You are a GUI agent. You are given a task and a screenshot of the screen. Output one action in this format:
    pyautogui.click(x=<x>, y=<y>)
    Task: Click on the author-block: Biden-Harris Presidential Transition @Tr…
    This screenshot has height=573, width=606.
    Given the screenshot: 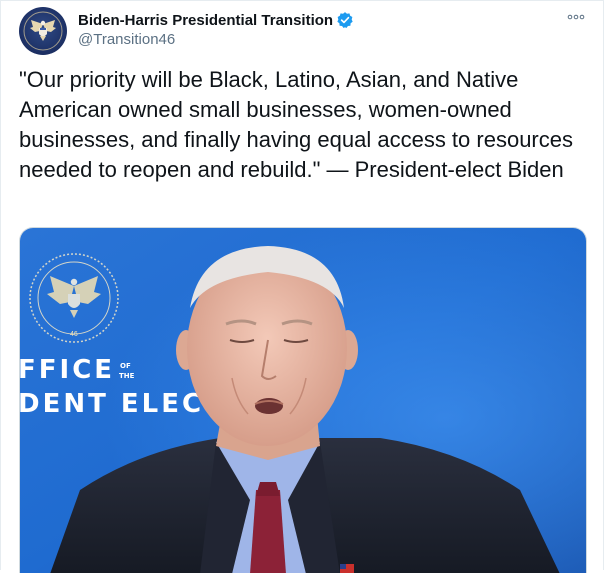 What is the action you would take?
    pyautogui.click(x=216, y=28)
    